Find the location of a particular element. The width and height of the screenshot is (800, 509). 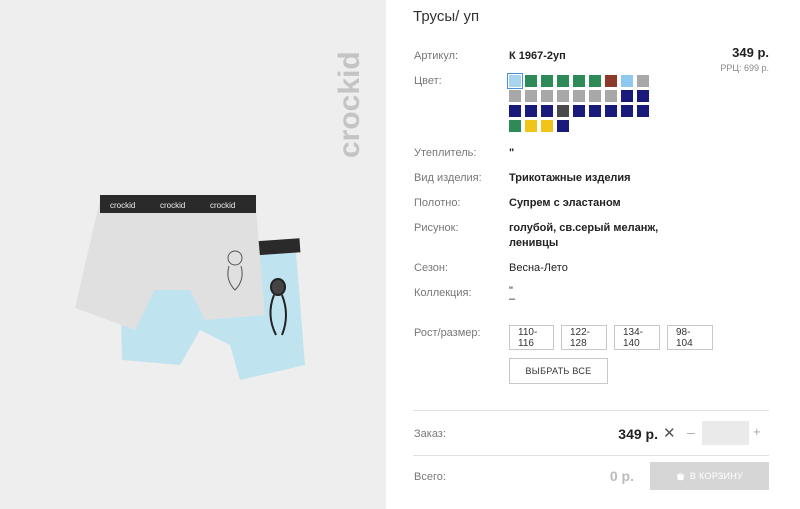

pattern-label: Рисунок: is located at coordinates (436, 228).